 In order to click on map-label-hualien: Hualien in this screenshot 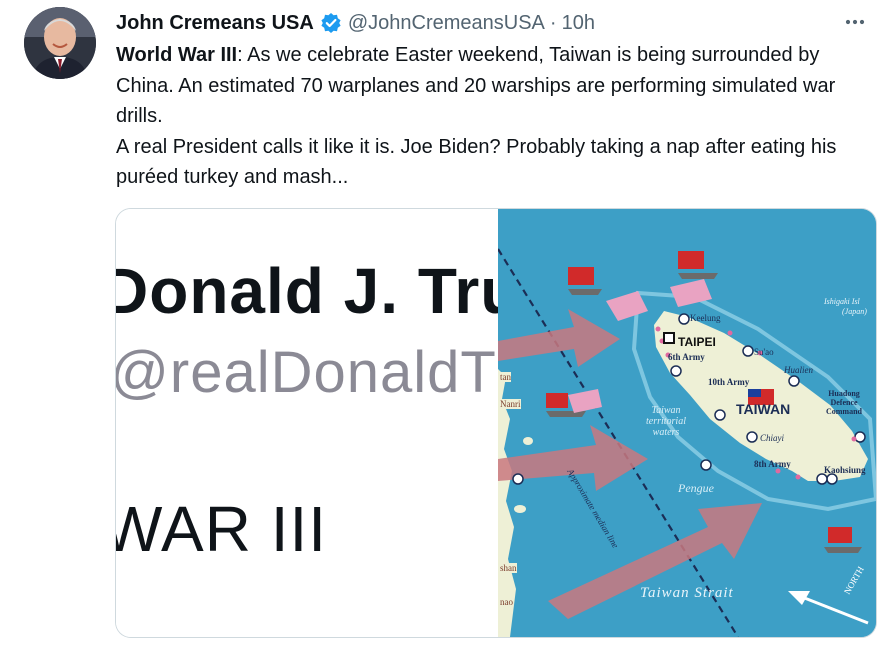, I will do `click(798, 370)`.